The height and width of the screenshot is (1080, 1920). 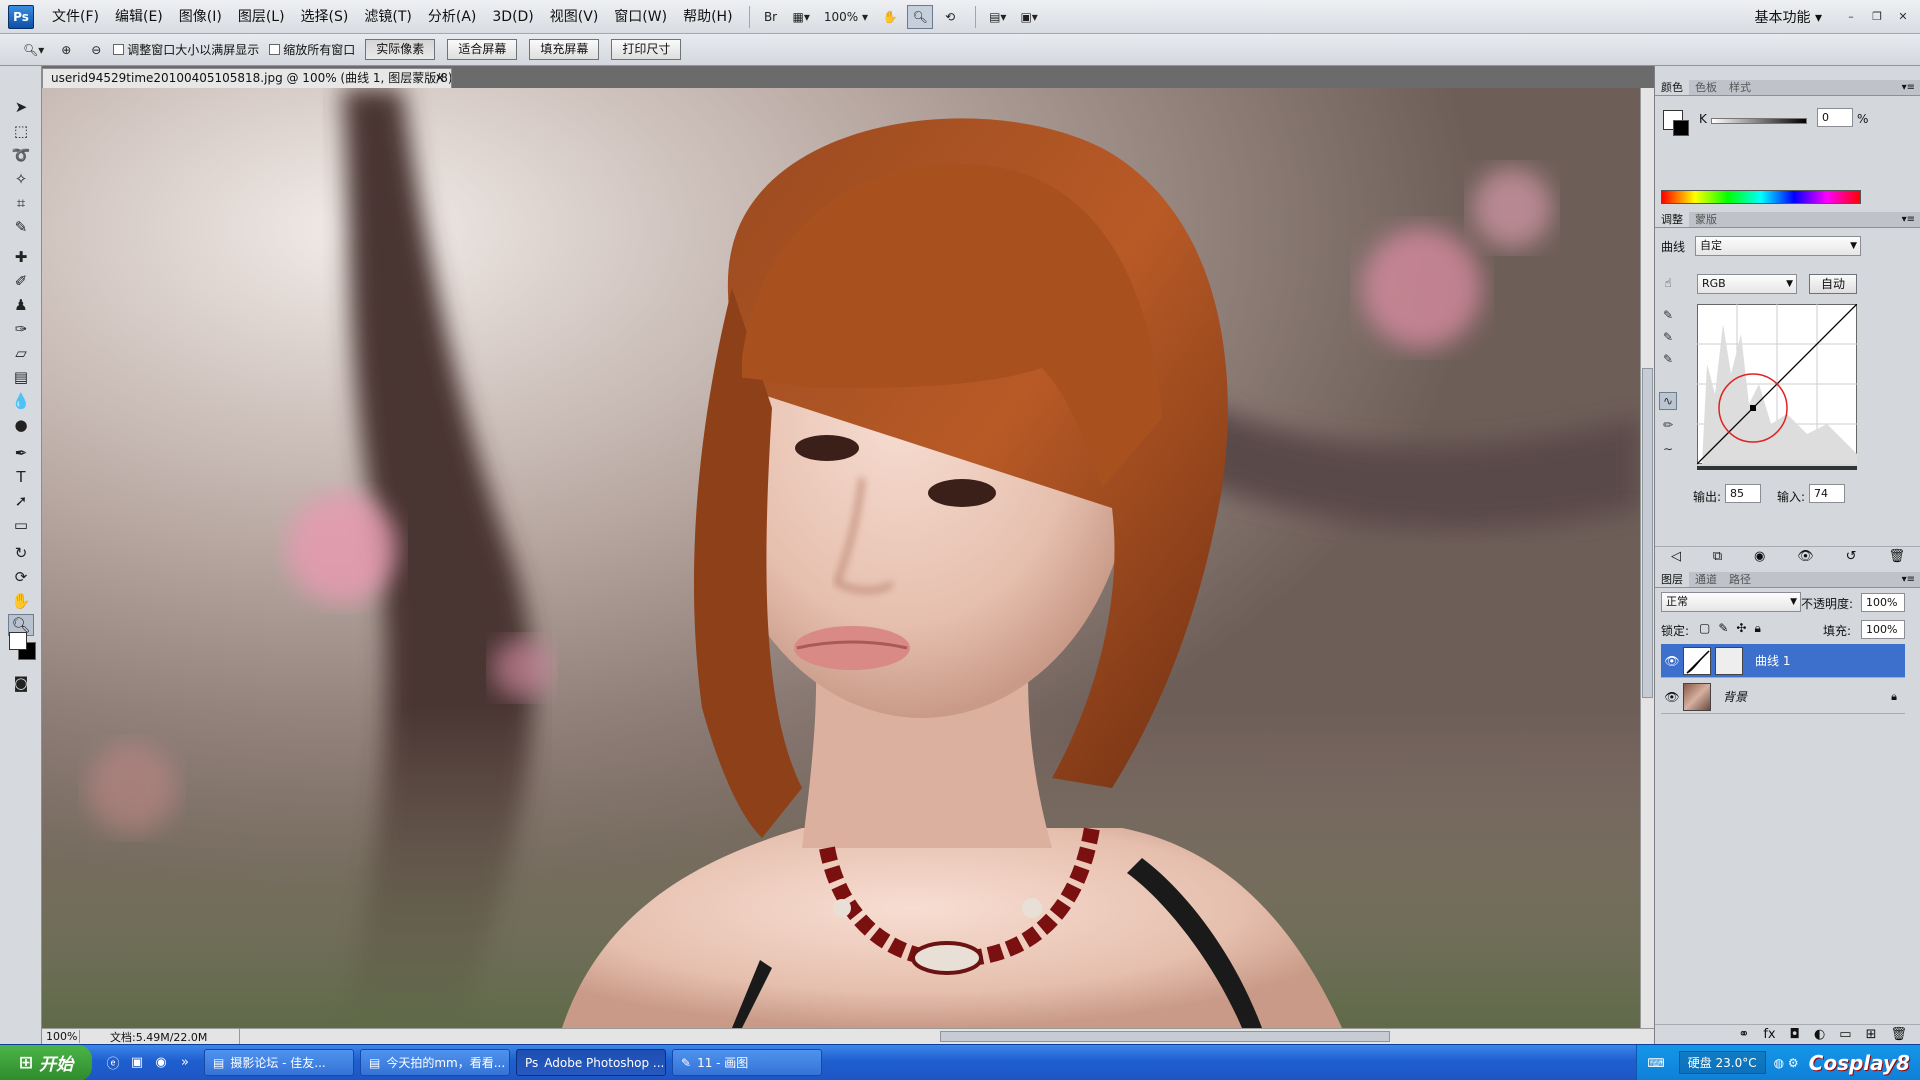 What do you see at coordinates (1740, 87) in the screenshot?
I see `tab-styles: 样式` at bounding box center [1740, 87].